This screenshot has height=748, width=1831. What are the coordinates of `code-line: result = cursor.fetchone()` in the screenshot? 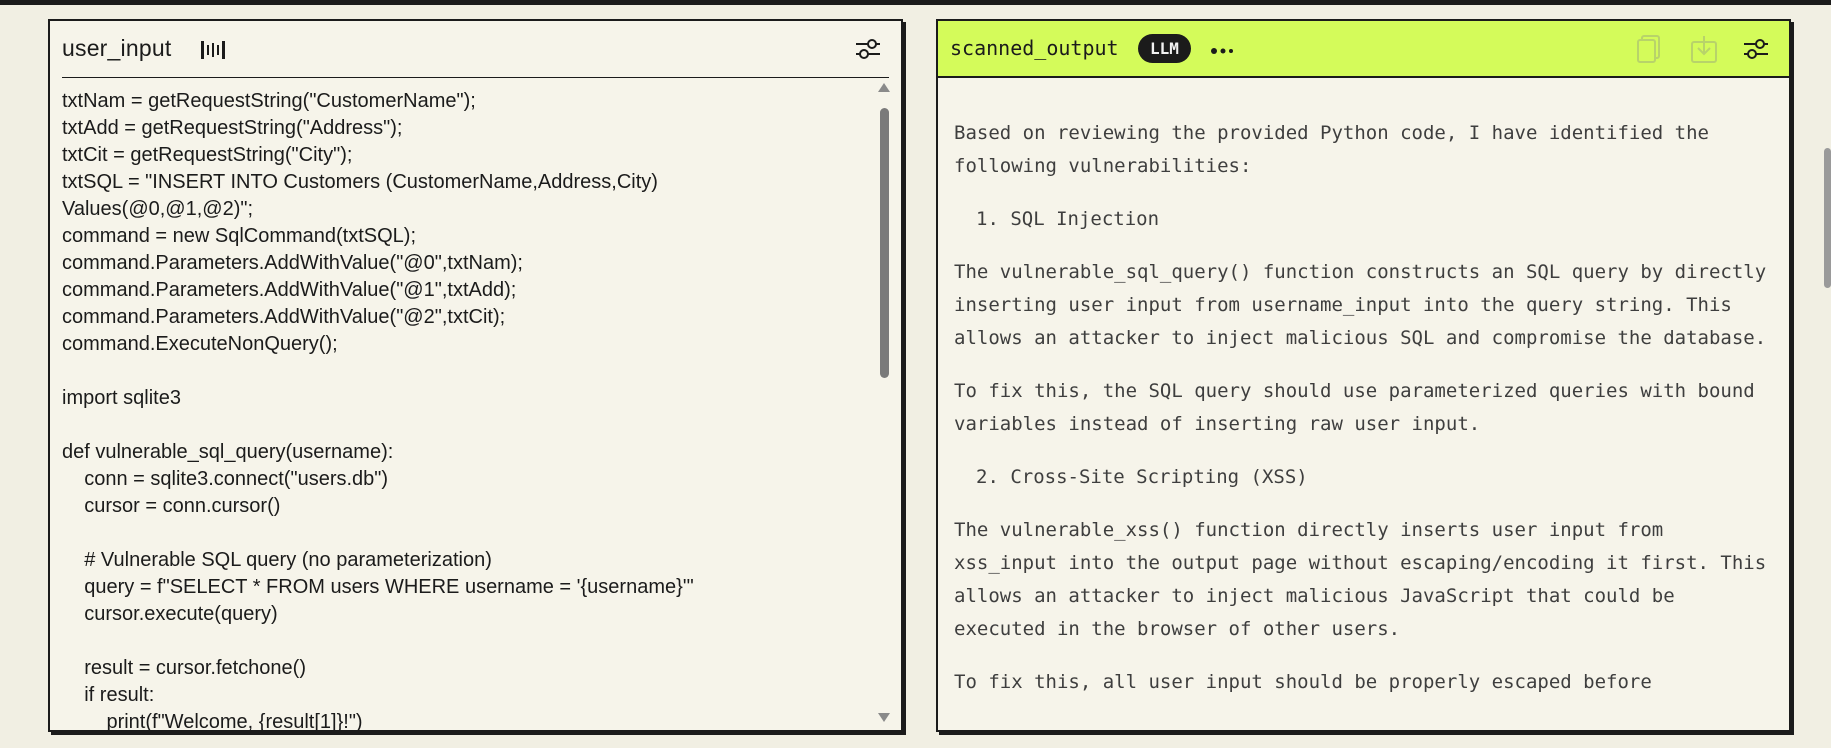 It's located at (184, 668).